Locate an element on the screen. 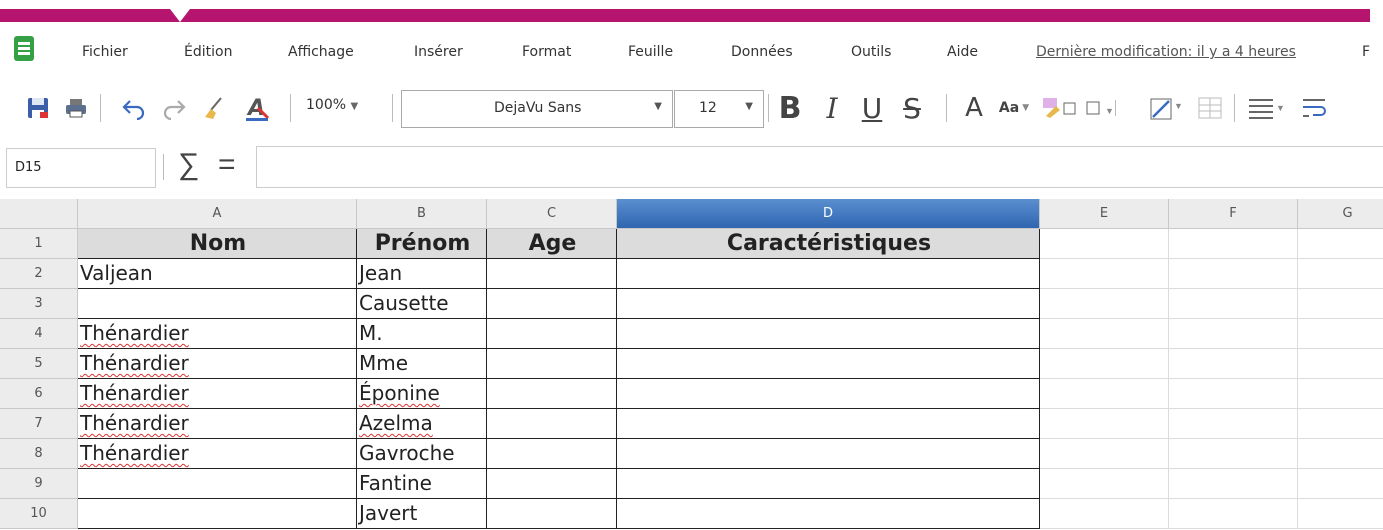  cell-b5: Mme is located at coordinates (422, 364).